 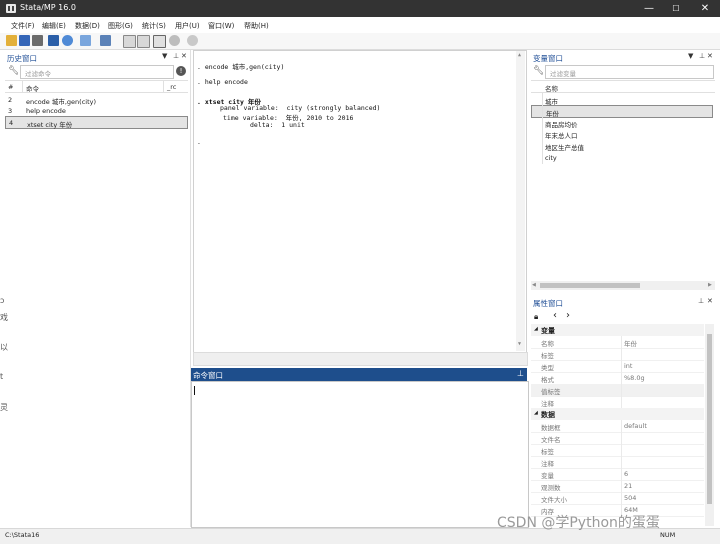 I want to click on results-hscrollbar, so click(x=360, y=359).